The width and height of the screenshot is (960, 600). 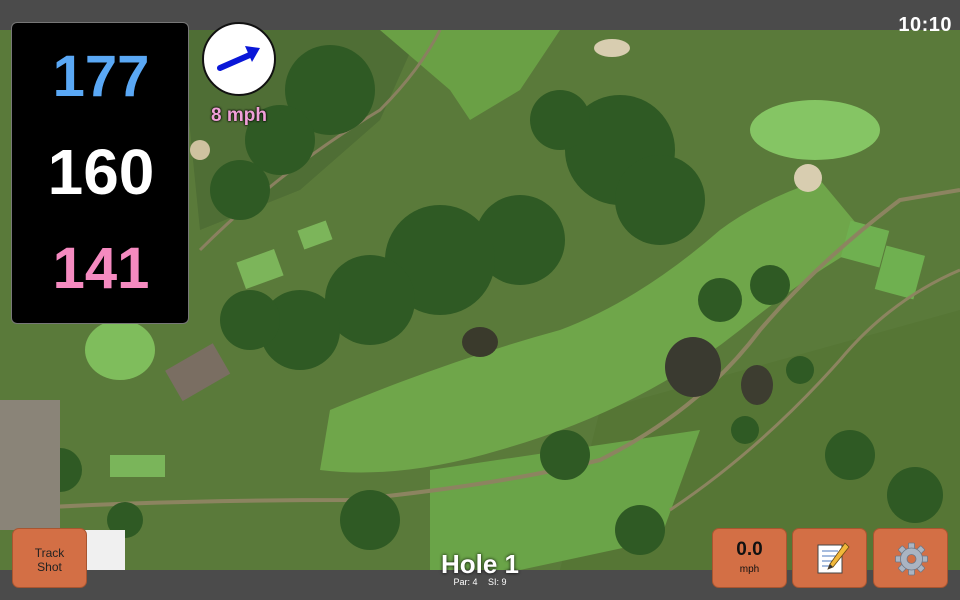 I want to click on building, so click(x=105, y=550).